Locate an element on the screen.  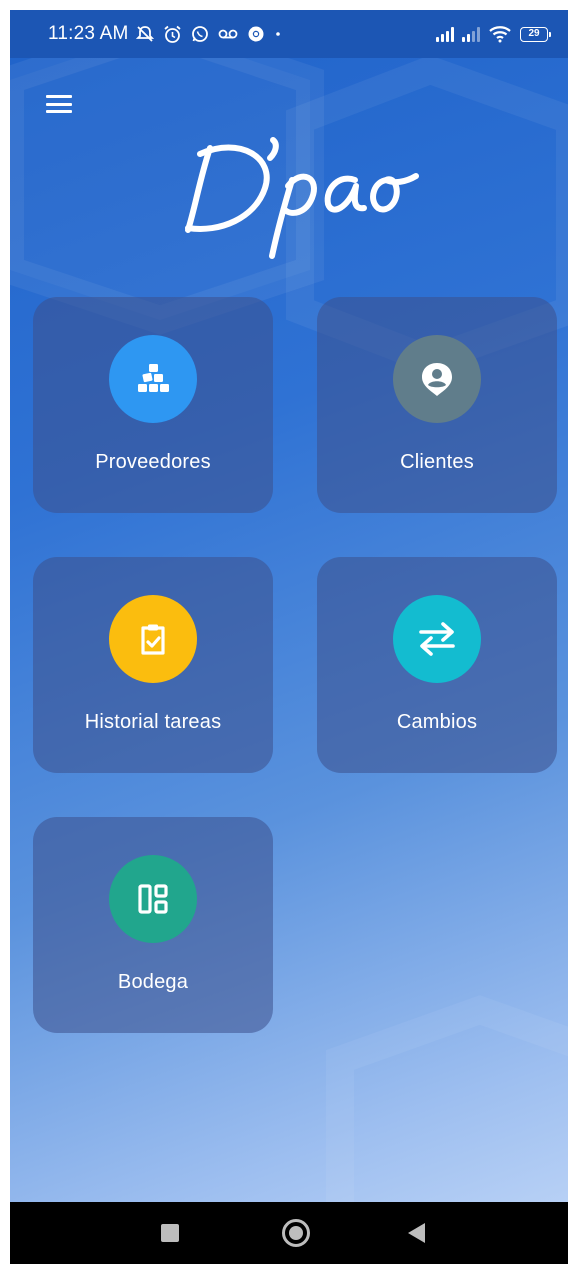
tile-cambios: Cambios is located at coordinates (437, 665).